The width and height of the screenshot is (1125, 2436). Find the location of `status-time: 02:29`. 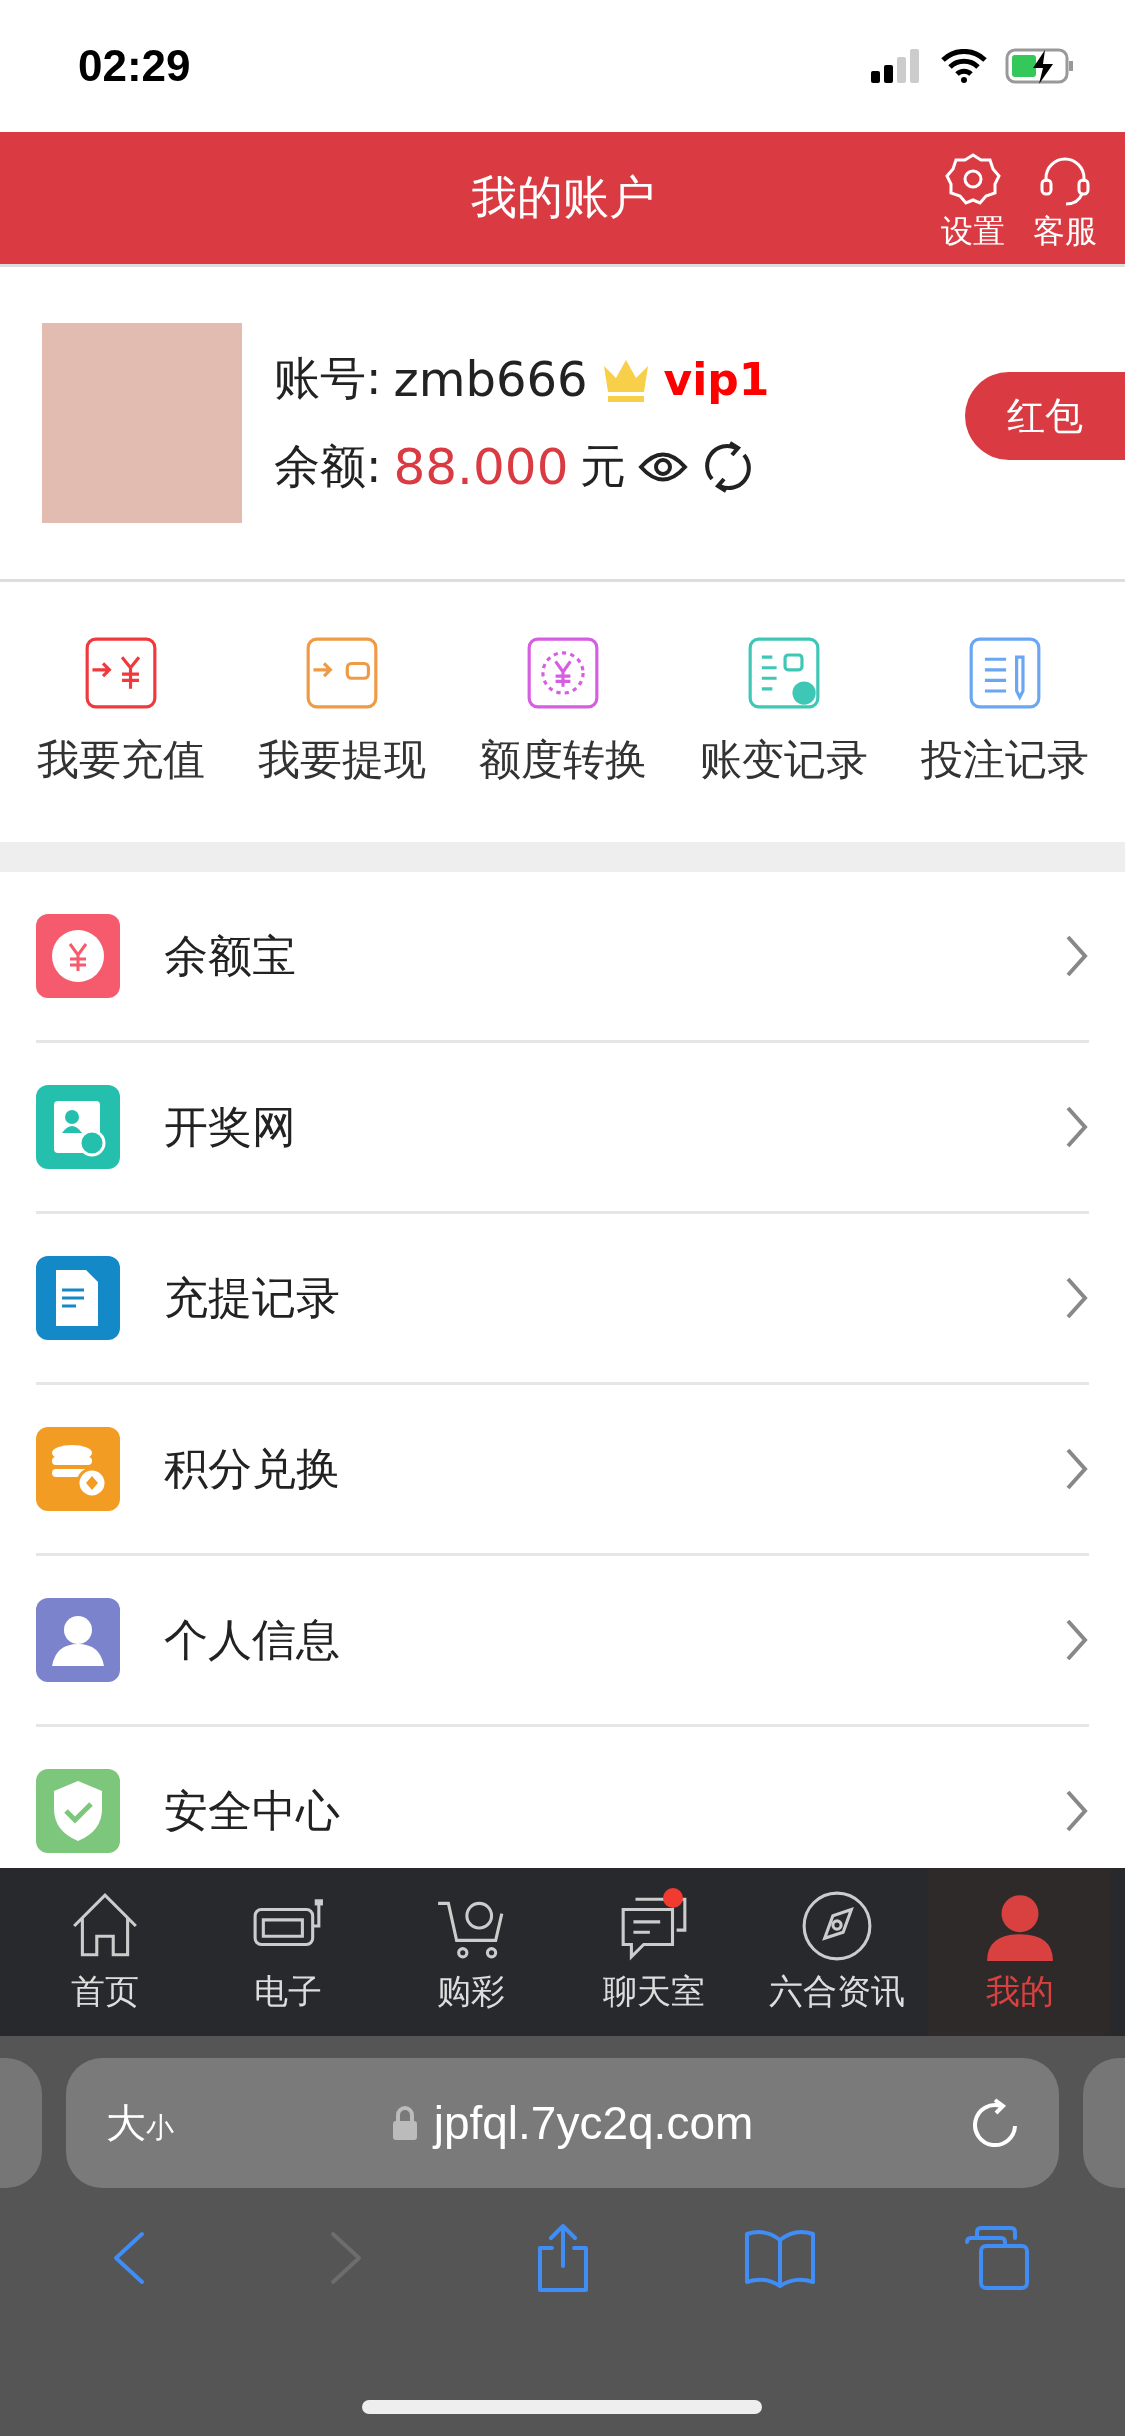

status-time: 02:29 is located at coordinates (134, 66).